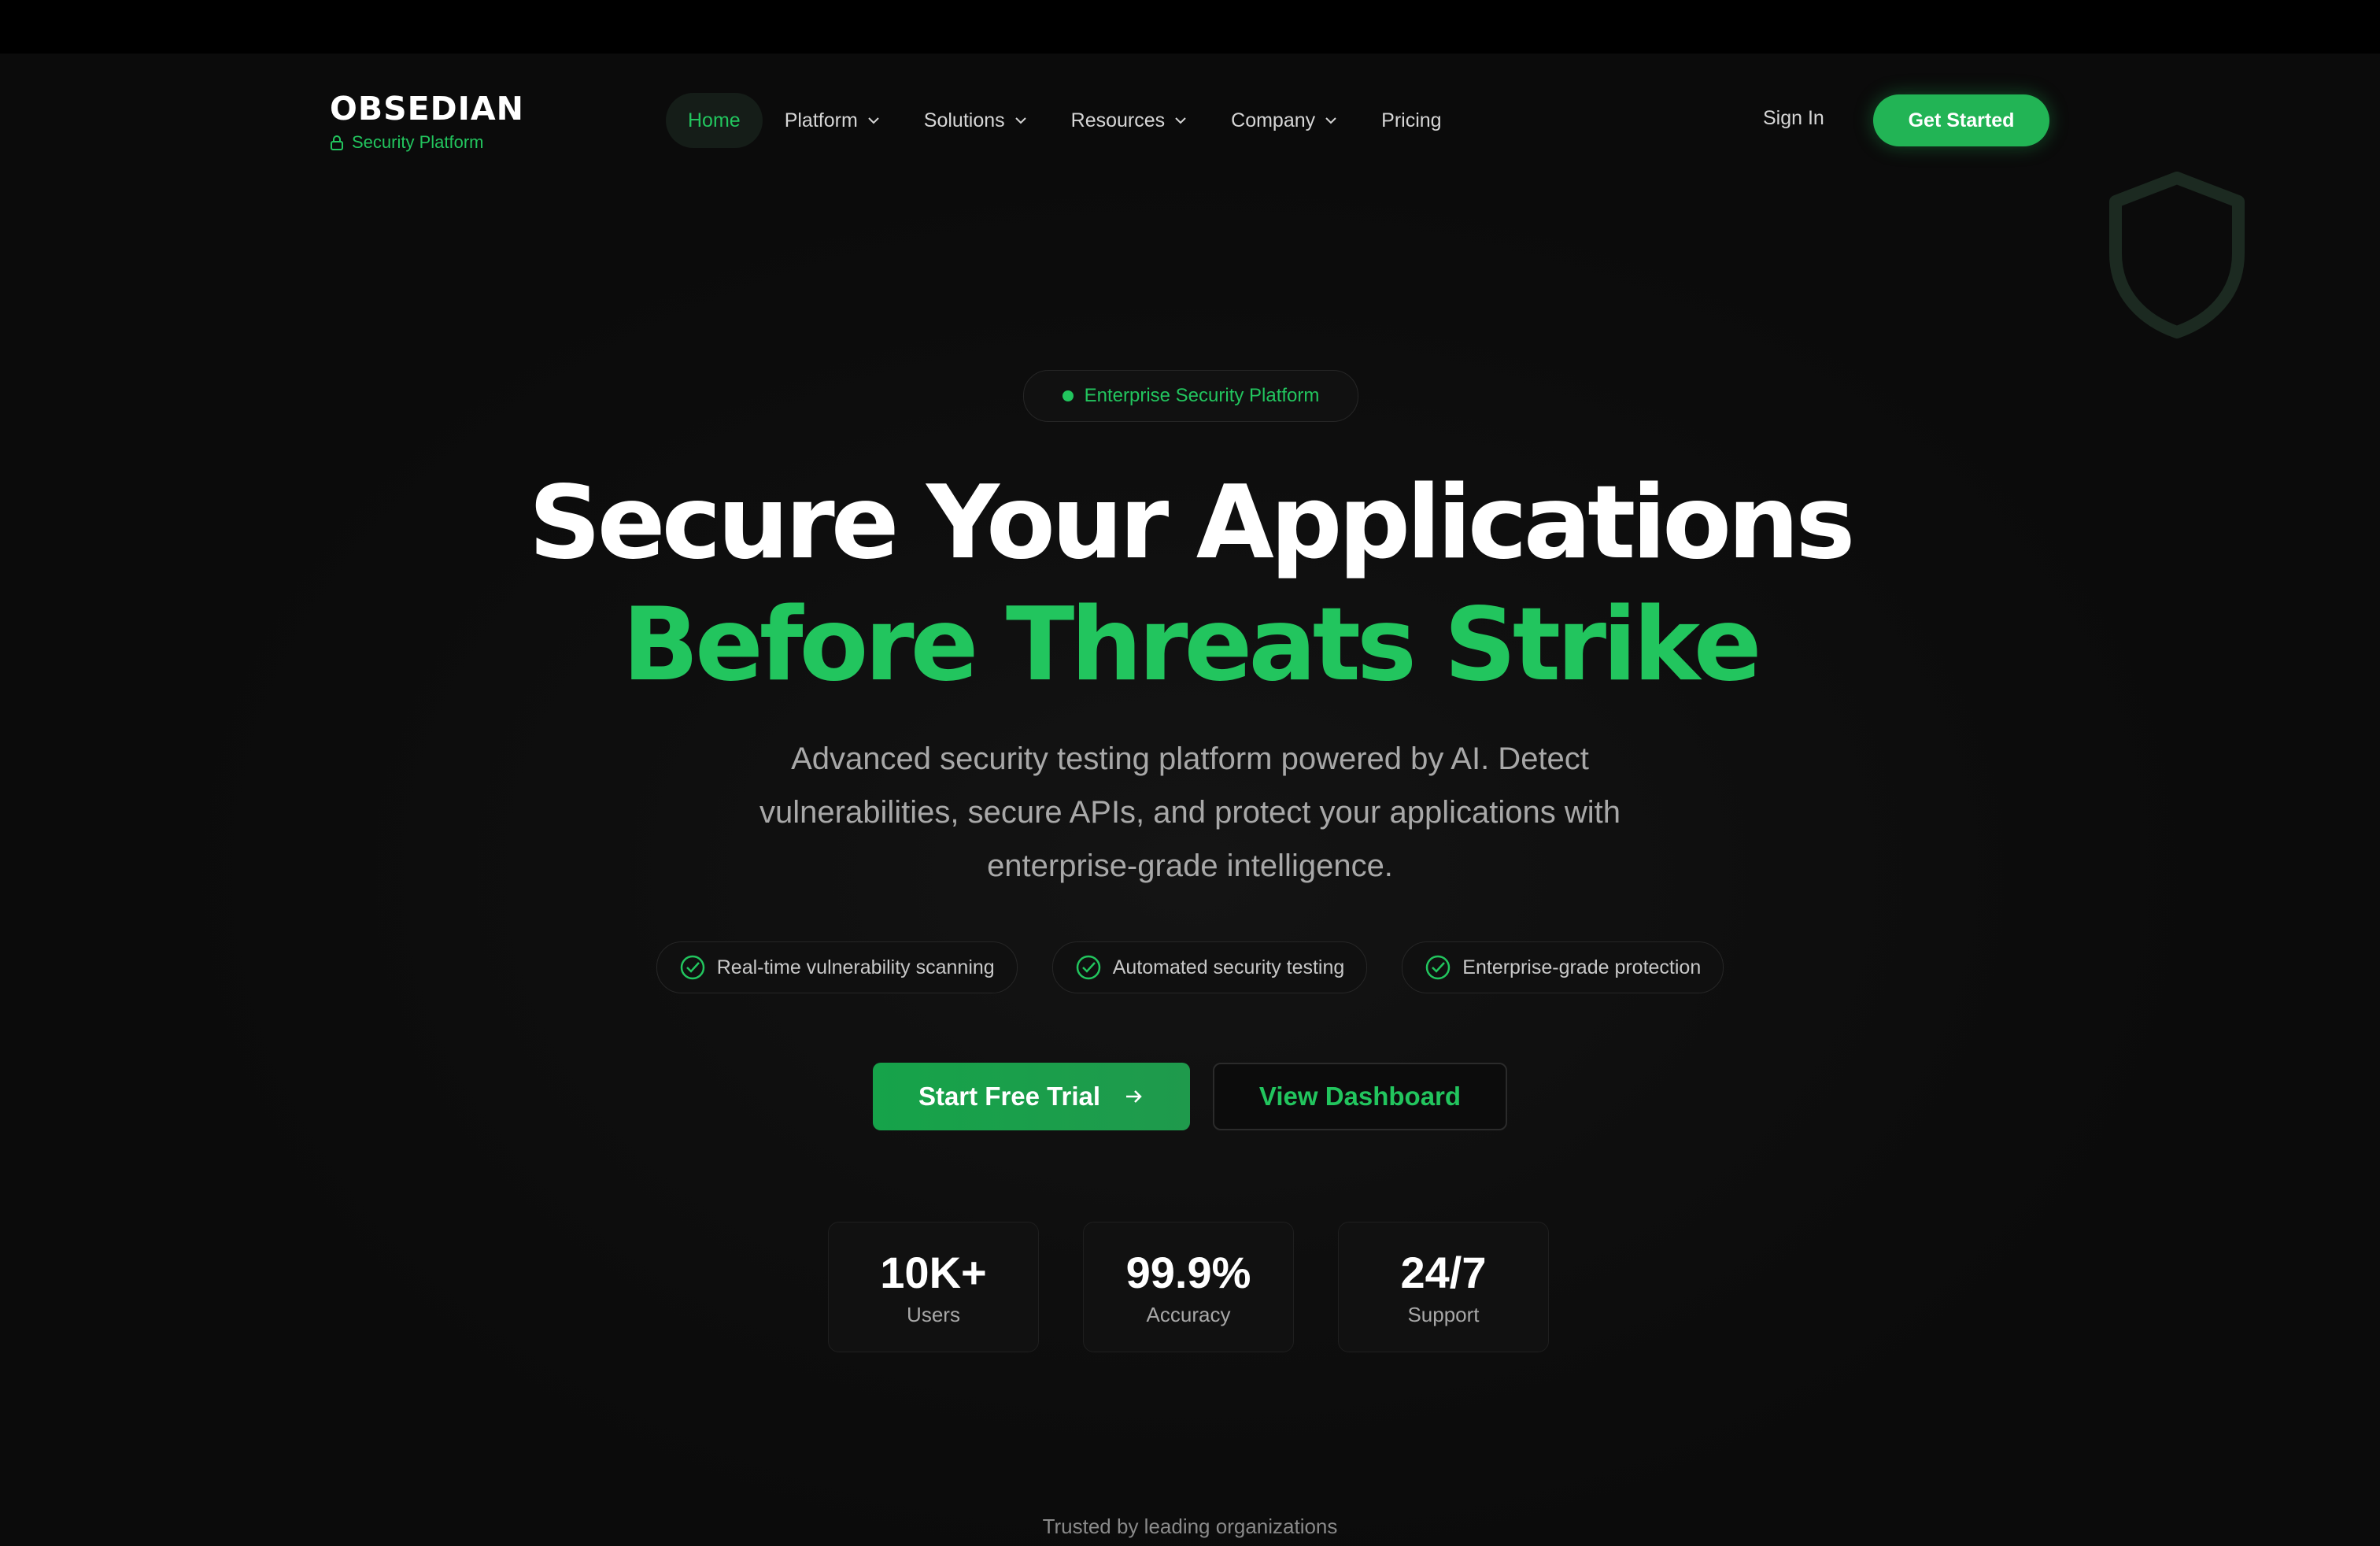  I want to click on browser-top-bar, so click(1190, 27).